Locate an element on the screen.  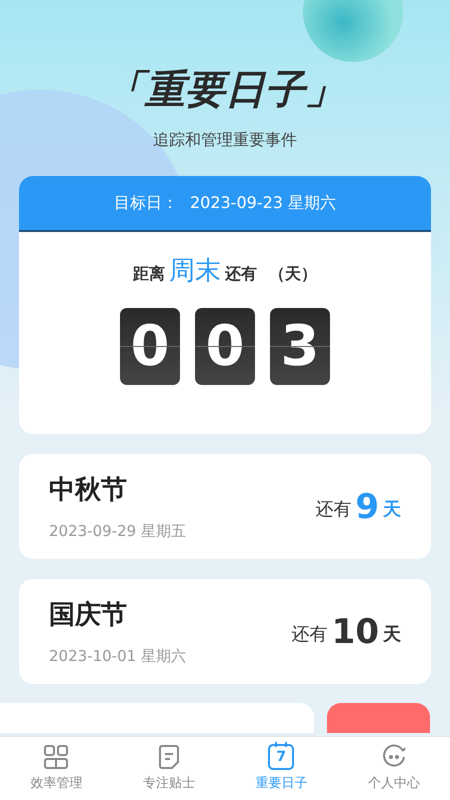
countdown-unit: （天） is located at coordinates (293, 274).